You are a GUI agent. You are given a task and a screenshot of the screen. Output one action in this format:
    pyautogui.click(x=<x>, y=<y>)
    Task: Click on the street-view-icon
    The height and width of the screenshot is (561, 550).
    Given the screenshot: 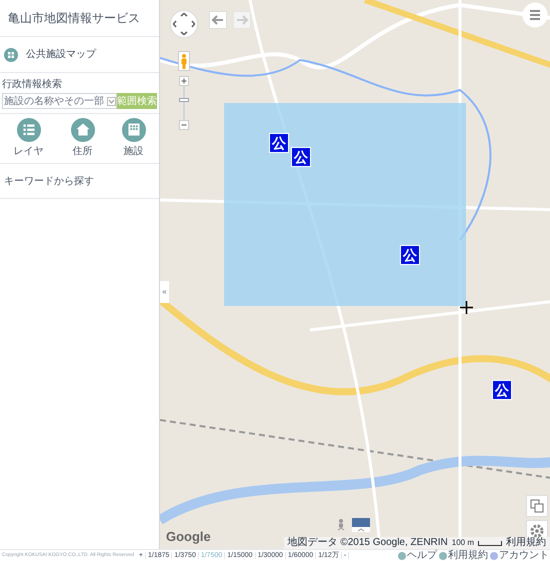 What is the action you would take?
    pyautogui.click(x=341, y=525)
    